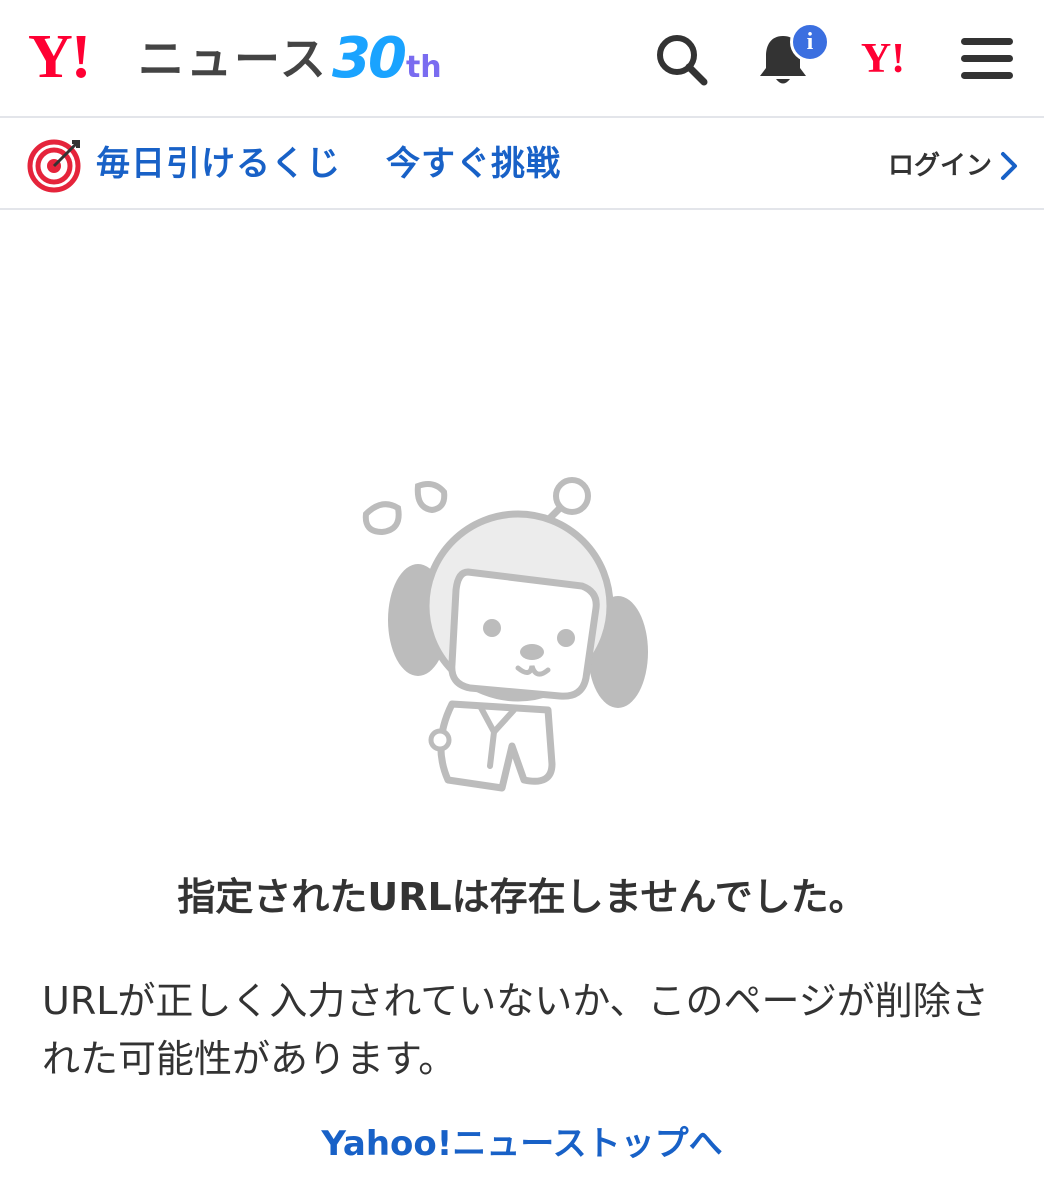 This screenshot has width=1044, height=1200. I want to click on target-icon, so click(55, 165).